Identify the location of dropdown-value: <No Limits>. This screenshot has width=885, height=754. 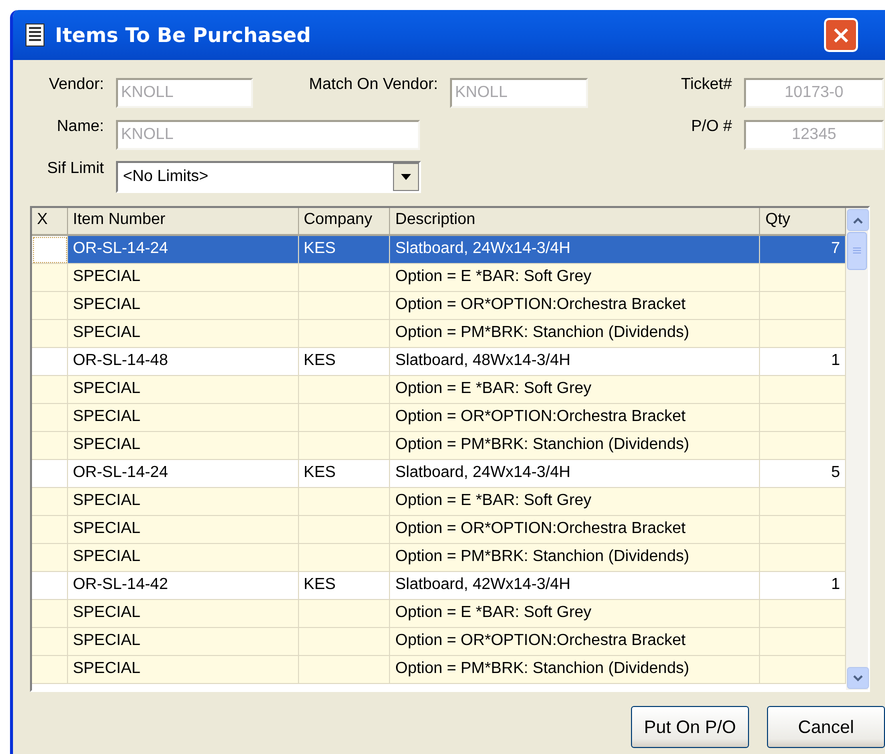
(166, 177).